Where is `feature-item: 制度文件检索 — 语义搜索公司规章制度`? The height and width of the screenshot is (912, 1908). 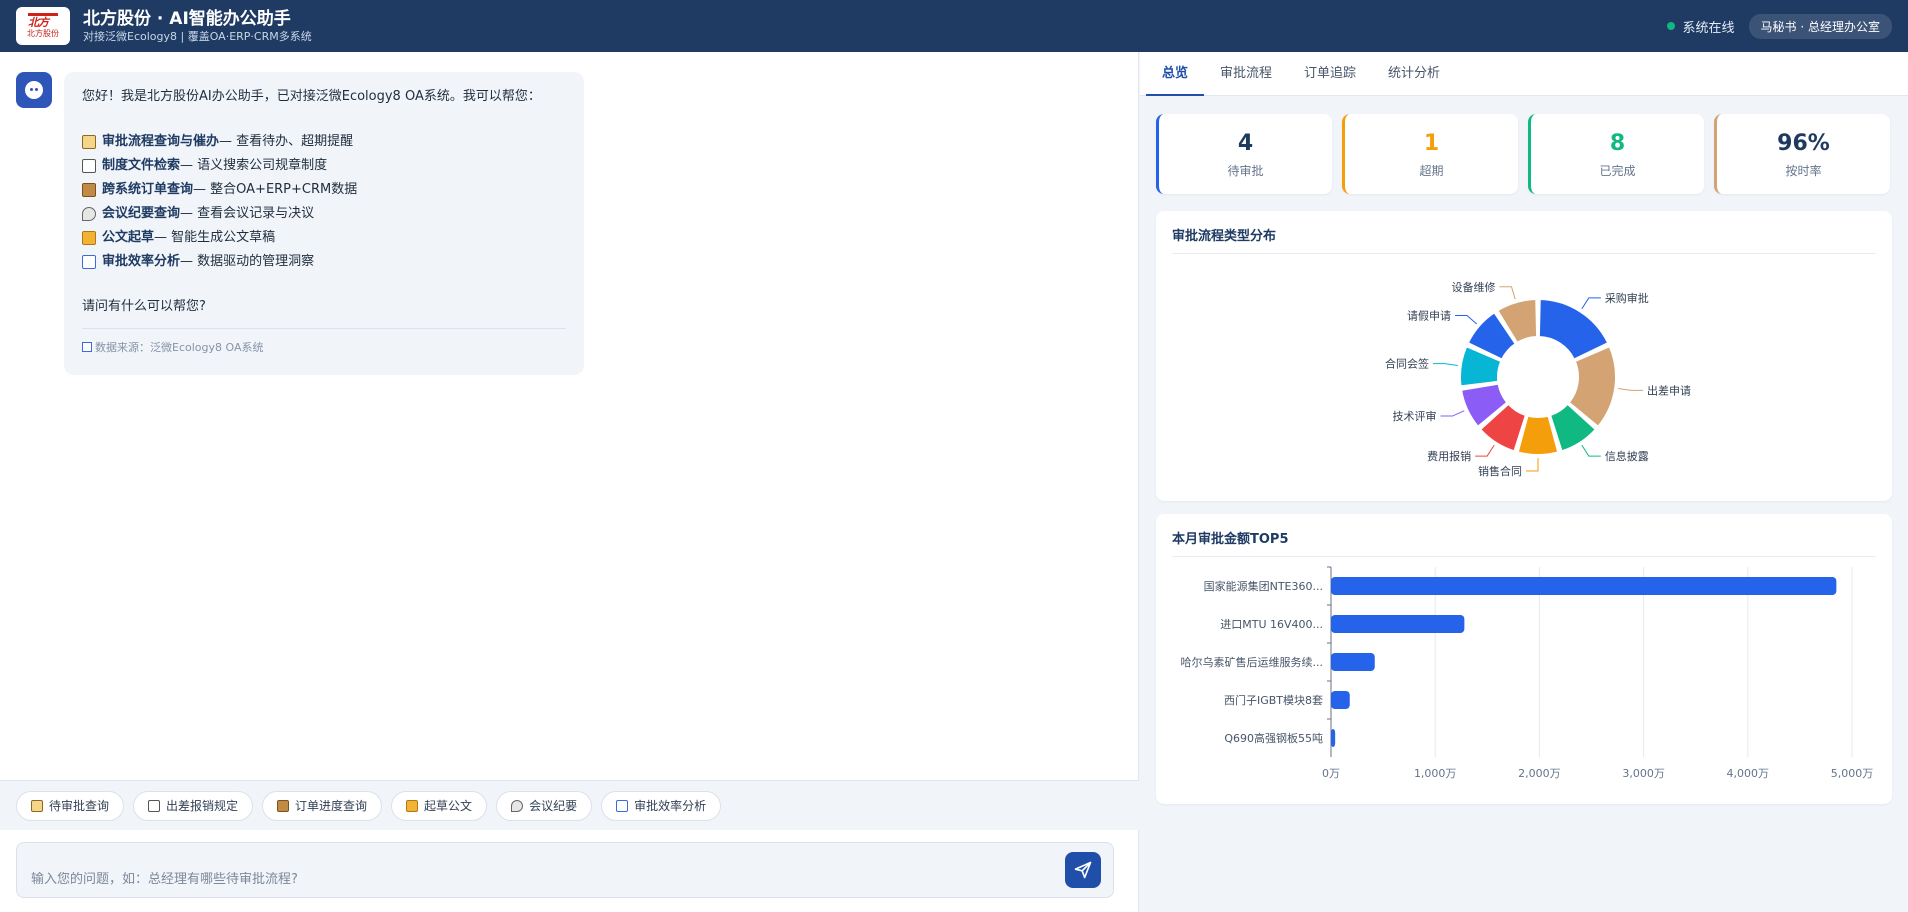
feature-item: 制度文件检索 — 语义搜索公司规章制度 is located at coordinates (324, 166).